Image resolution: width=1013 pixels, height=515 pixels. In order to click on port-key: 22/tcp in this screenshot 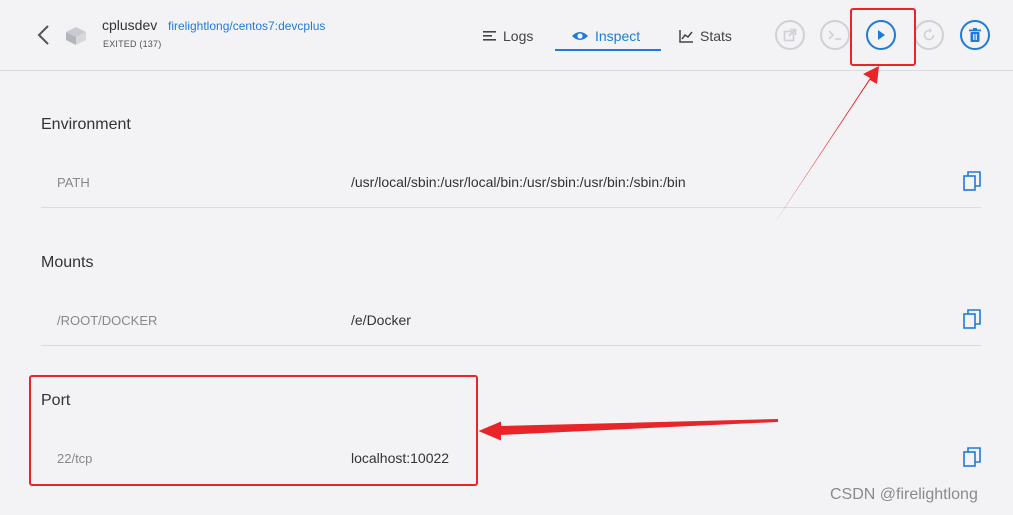, I will do `click(75, 458)`.